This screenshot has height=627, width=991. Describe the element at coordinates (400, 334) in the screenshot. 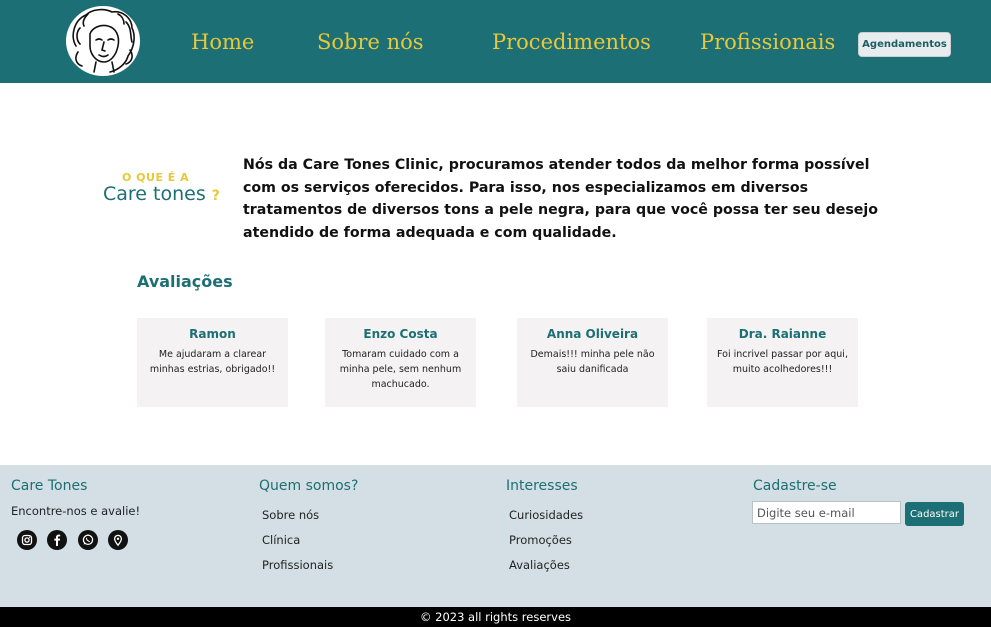

I see `review-author: Enzo Costa` at that location.